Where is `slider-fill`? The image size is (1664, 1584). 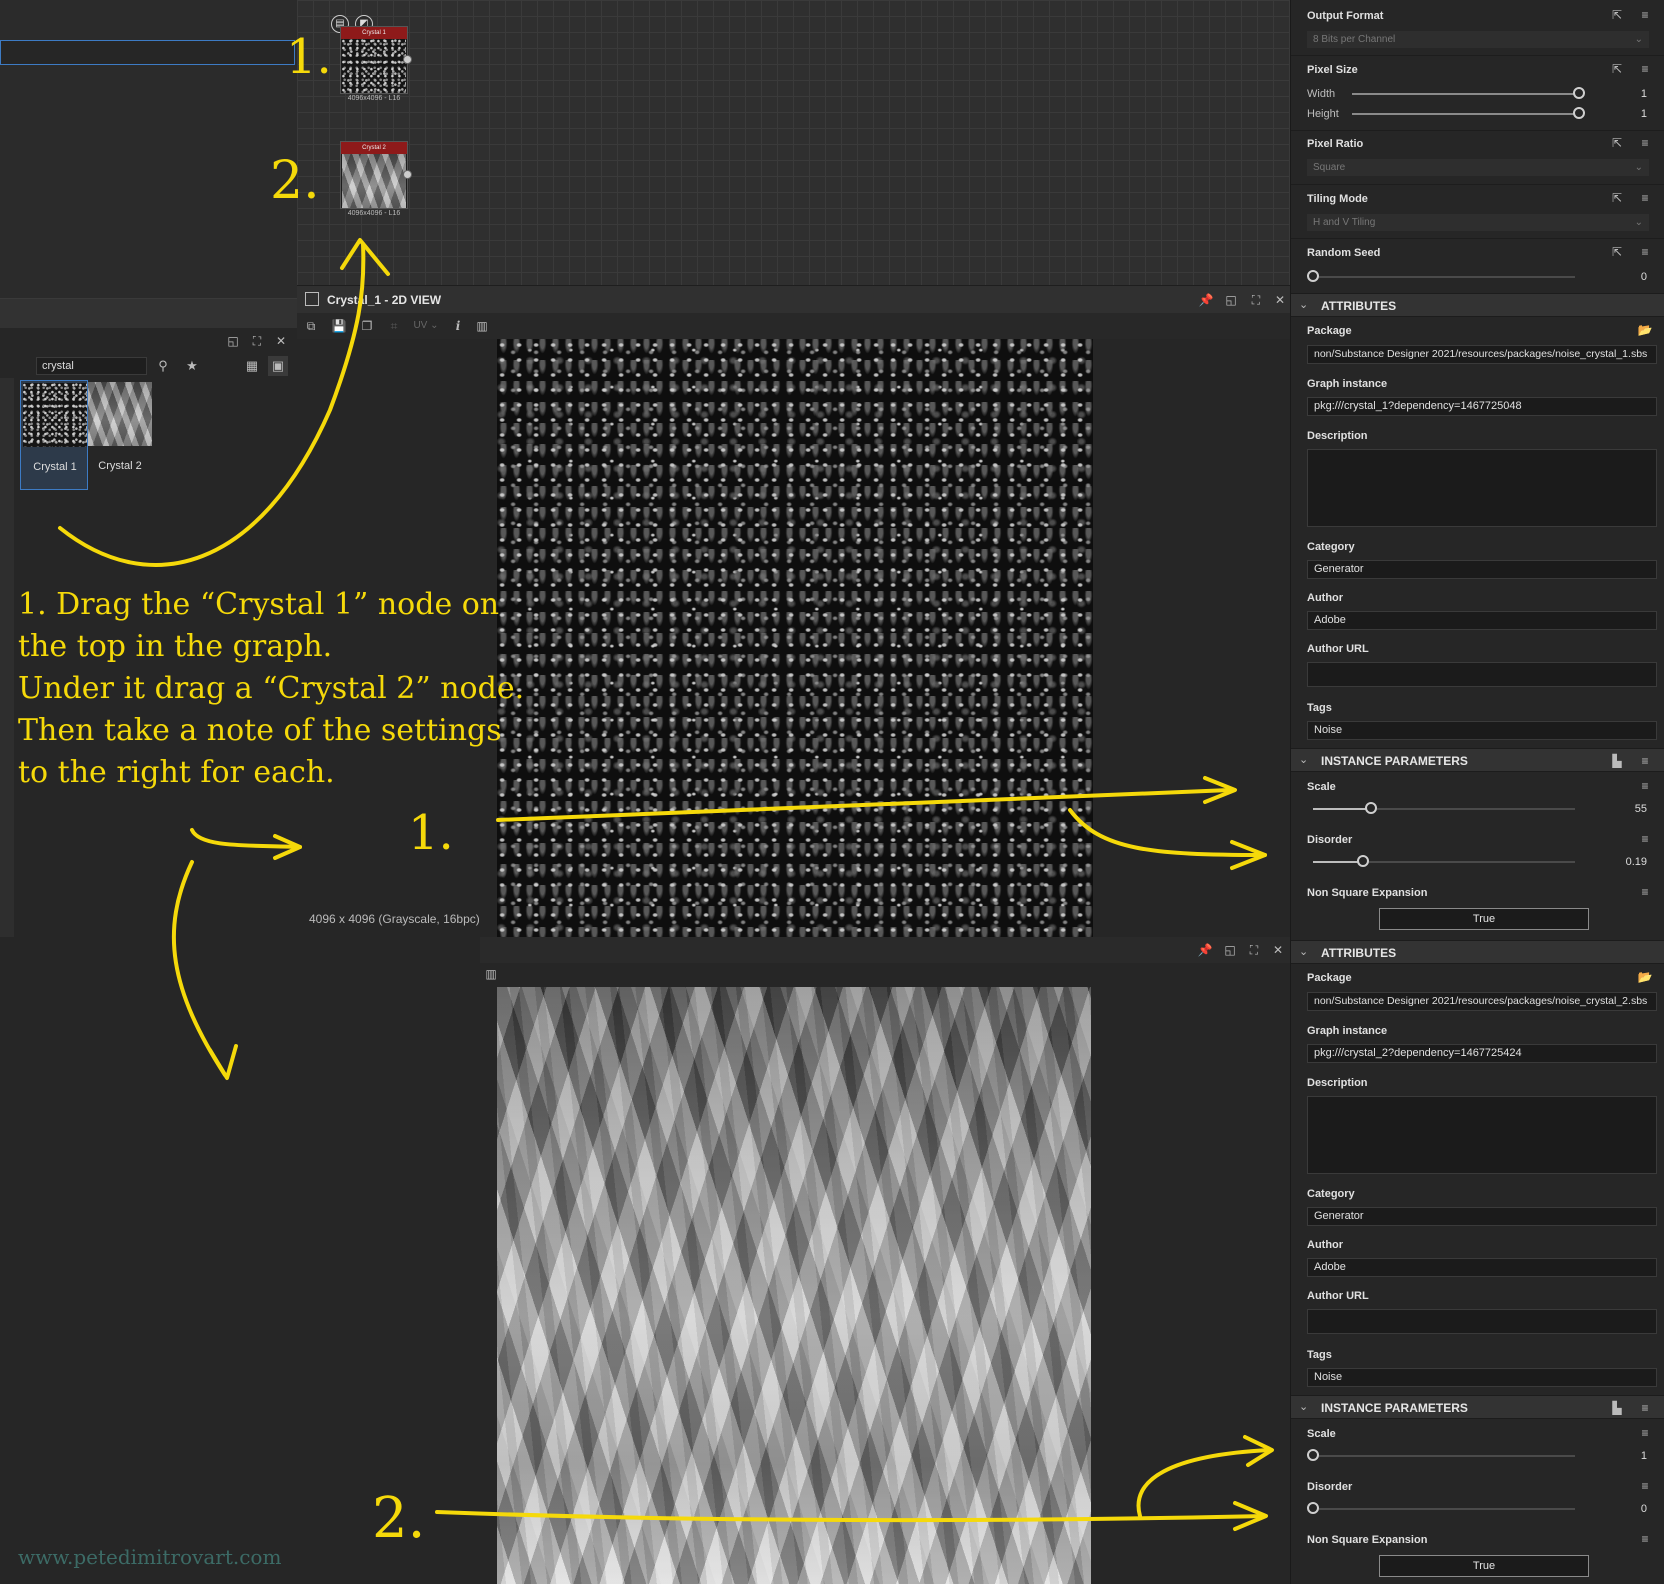 slider-fill is located at coordinates (1342, 809).